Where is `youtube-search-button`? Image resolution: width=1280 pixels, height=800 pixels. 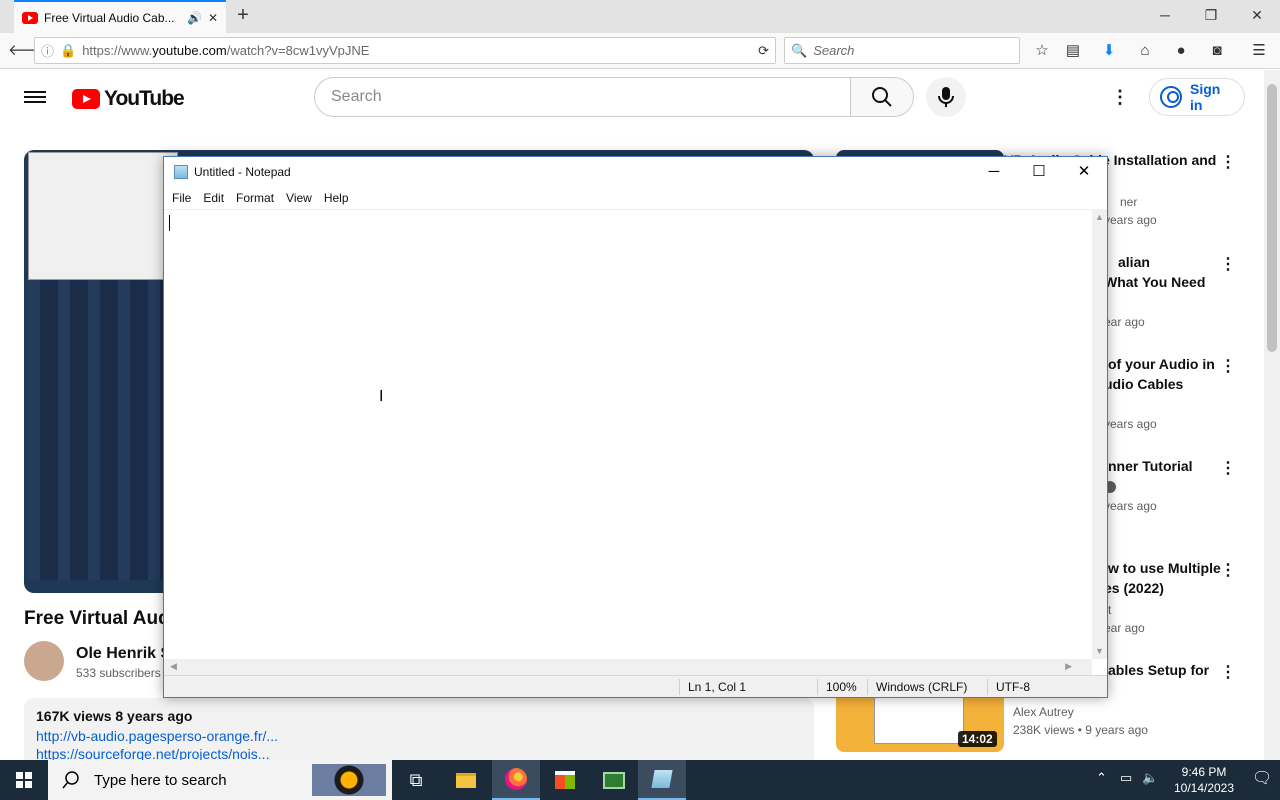 youtube-search-button is located at coordinates (882, 97).